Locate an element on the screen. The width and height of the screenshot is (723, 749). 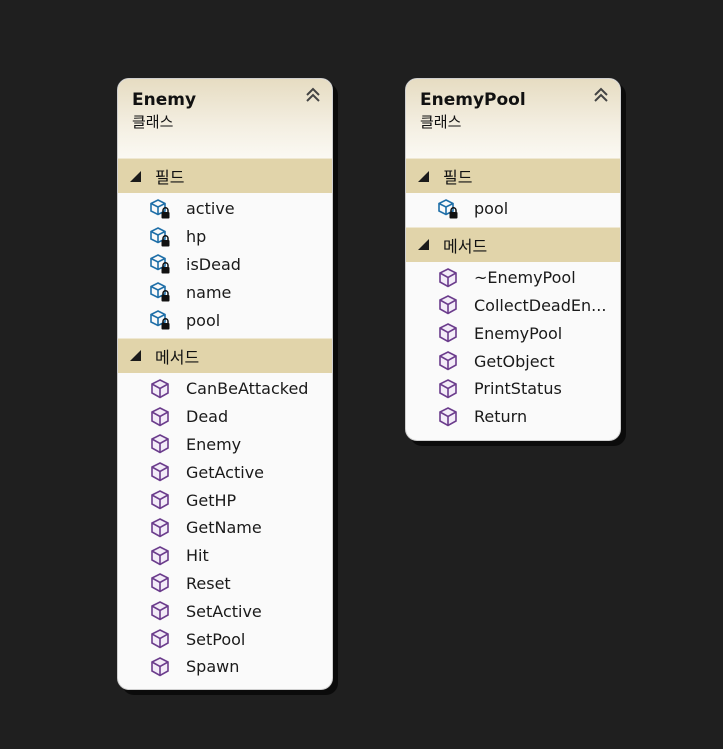
method-name: PrintStatus is located at coordinates (518, 389).